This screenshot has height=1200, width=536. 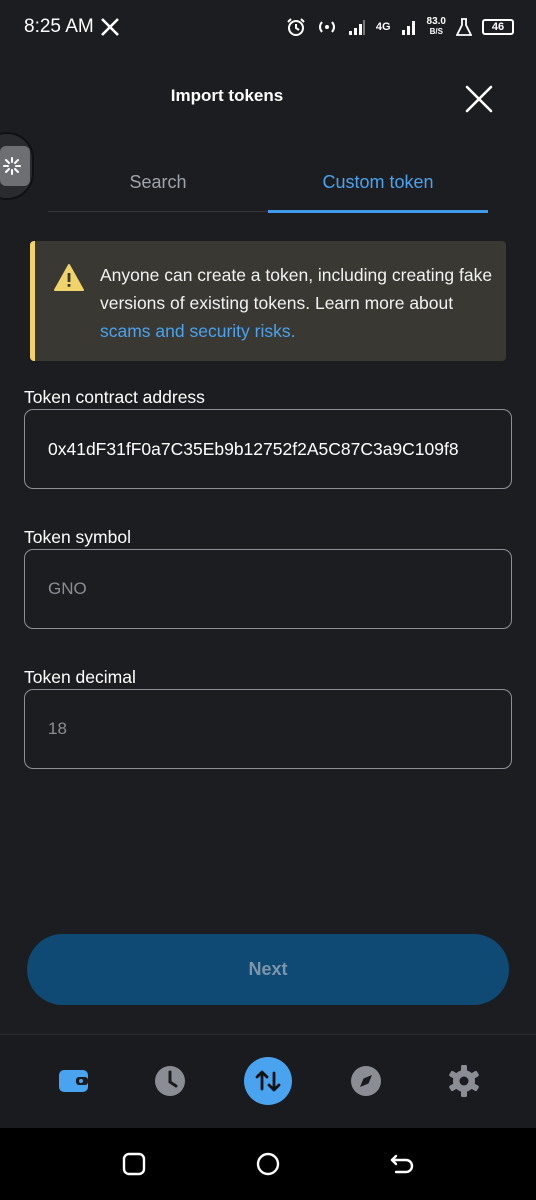 I want to click on tab-search: Search, so click(x=158, y=188).